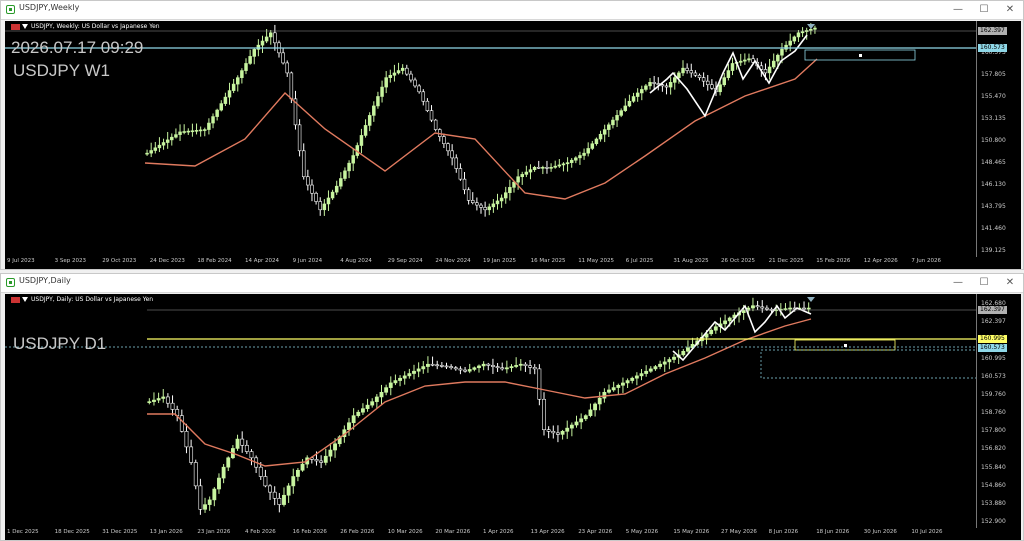 This screenshot has width=1024, height=541. What do you see at coordinates (119, 261) in the screenshot?
I see `weekly-time-label: 29 Oct 2023` at bounding box center [119, 261].